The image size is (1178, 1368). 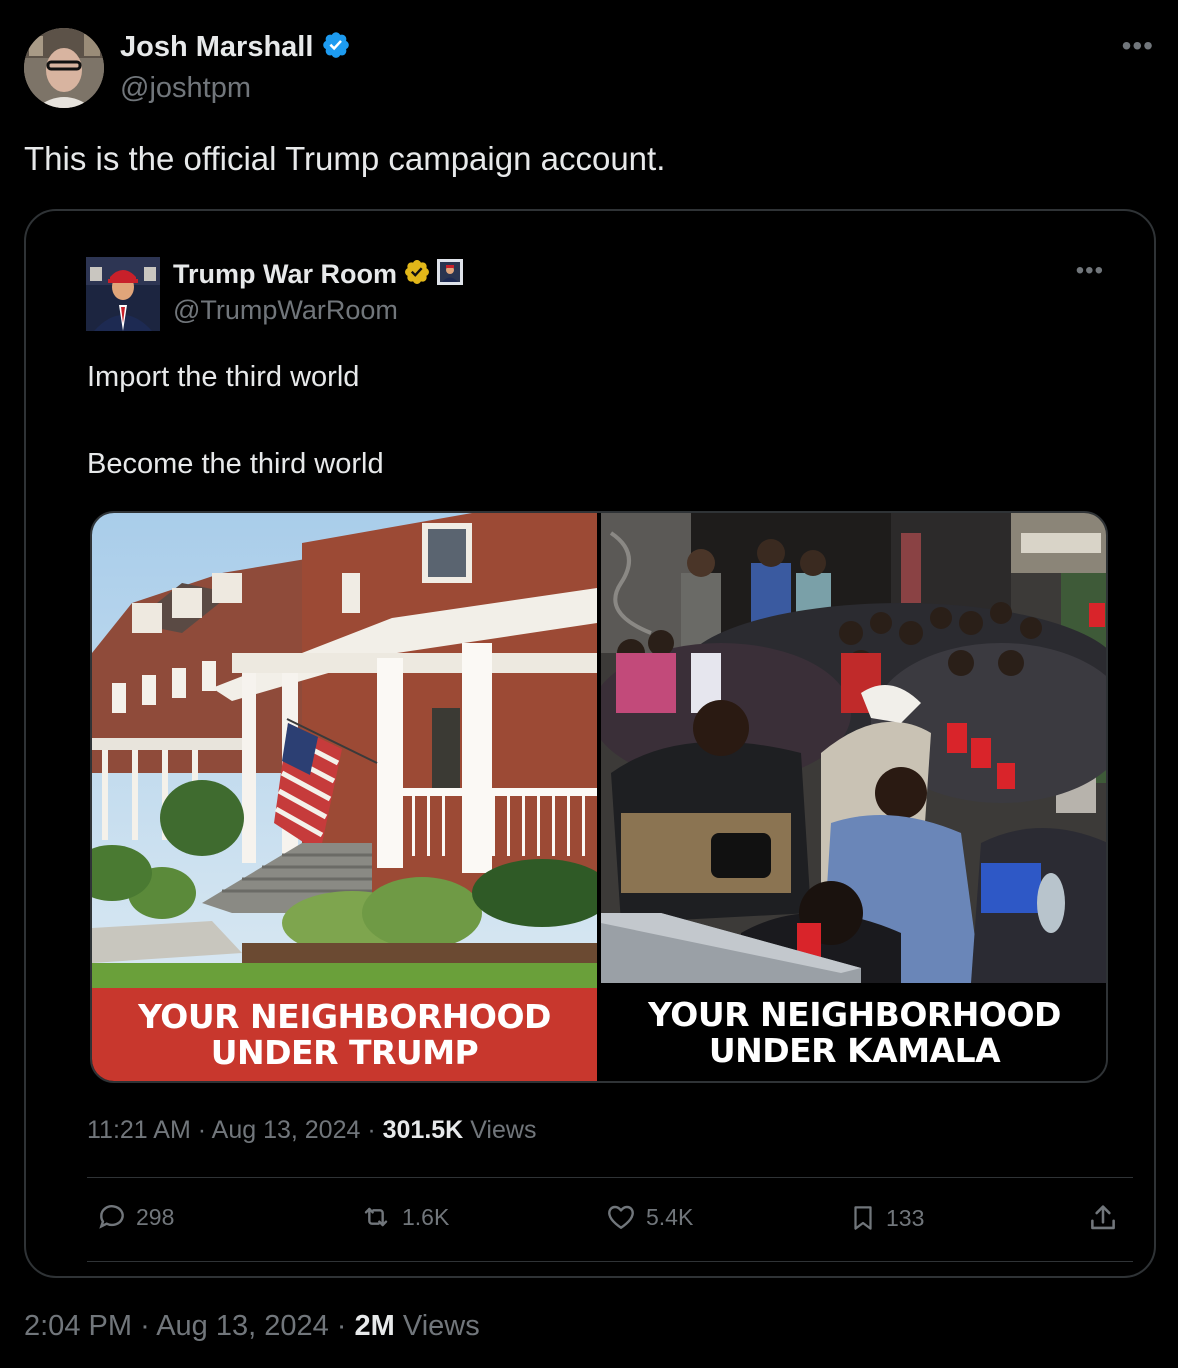 What do you see at coordinates (1090, 271) in the screenshot?
I see `quoted-more-options-icon: •••` at bounding box center [1090, 271].